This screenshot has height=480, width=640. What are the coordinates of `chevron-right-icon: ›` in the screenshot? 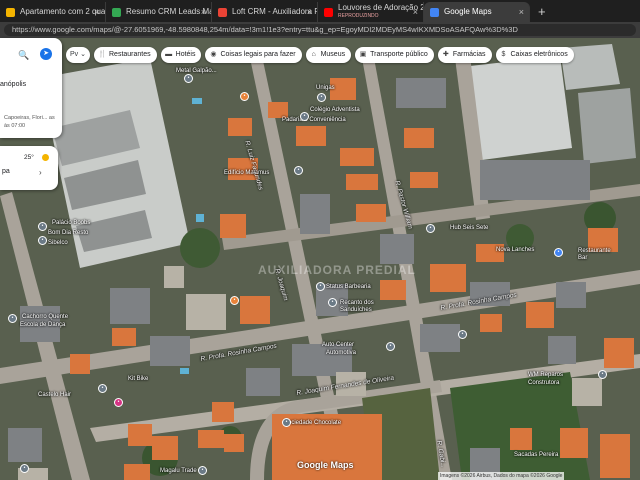 It's located at (40, 172).